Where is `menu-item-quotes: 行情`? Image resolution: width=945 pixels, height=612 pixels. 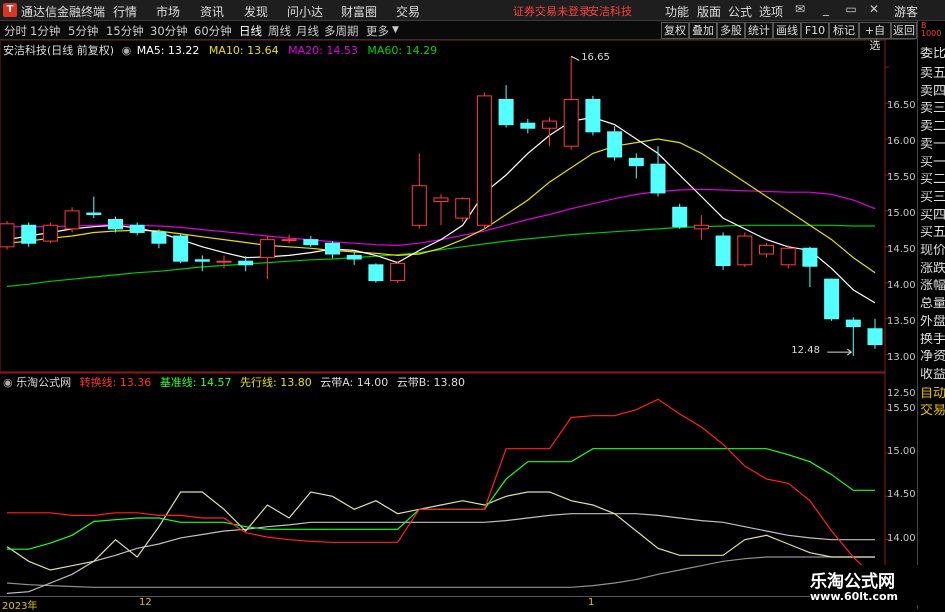
menu-item-quotes: 行情 is located at coordinates (125, 11).